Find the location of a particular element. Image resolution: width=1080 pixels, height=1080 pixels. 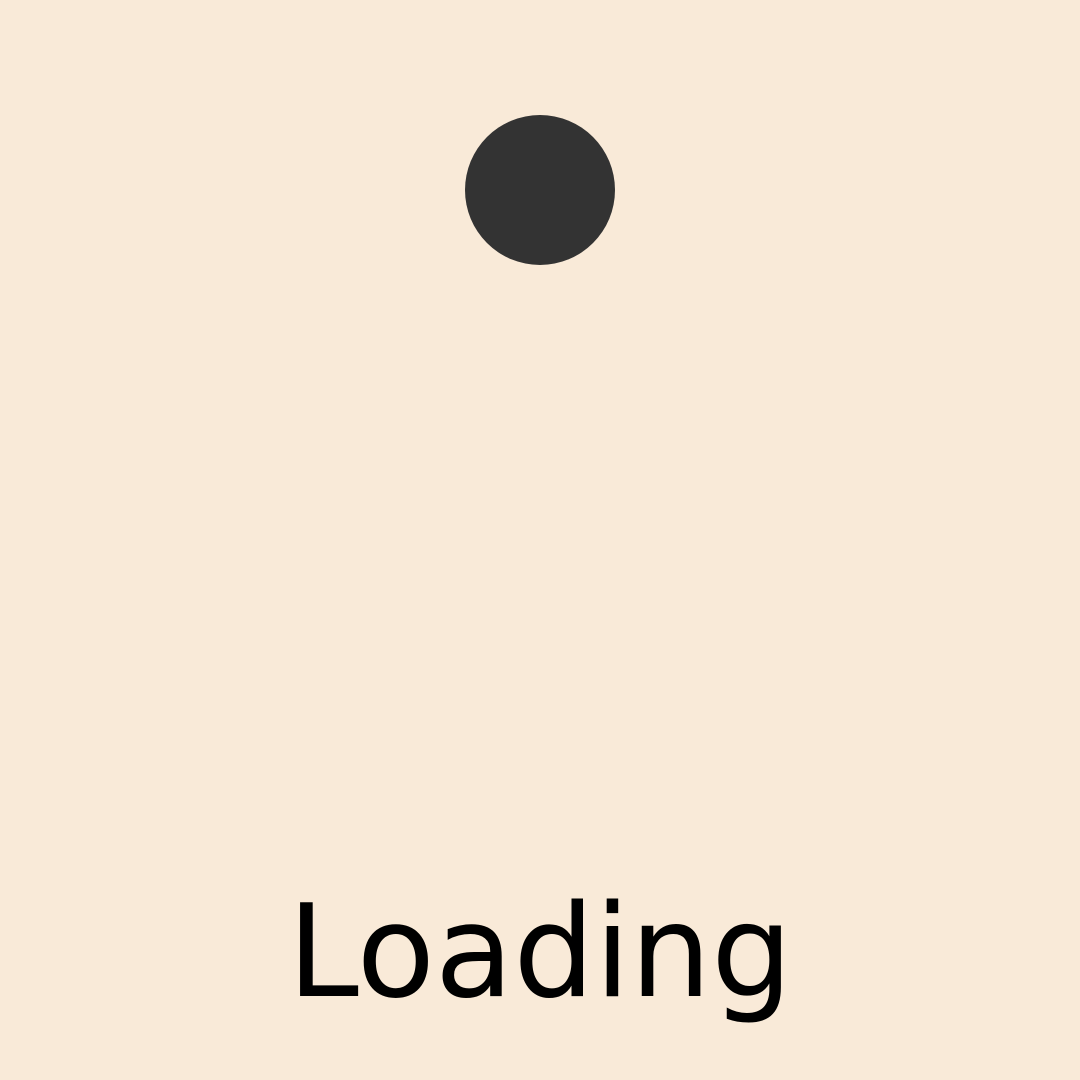

loading-dot-indicator is located at coordinates (540, 190).